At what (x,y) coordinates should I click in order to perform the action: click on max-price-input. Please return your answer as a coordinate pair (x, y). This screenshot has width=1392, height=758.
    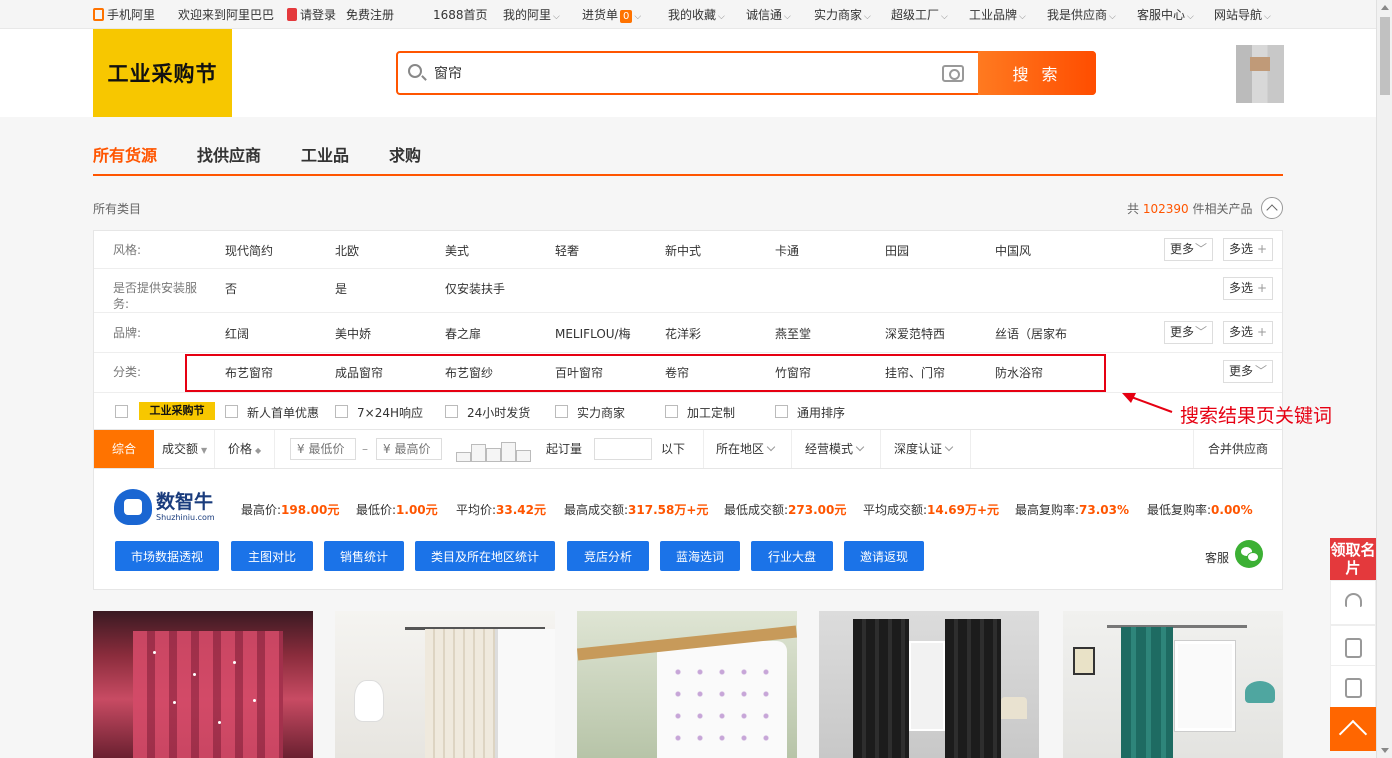
    Looking at the image, I should click on (409, 449).